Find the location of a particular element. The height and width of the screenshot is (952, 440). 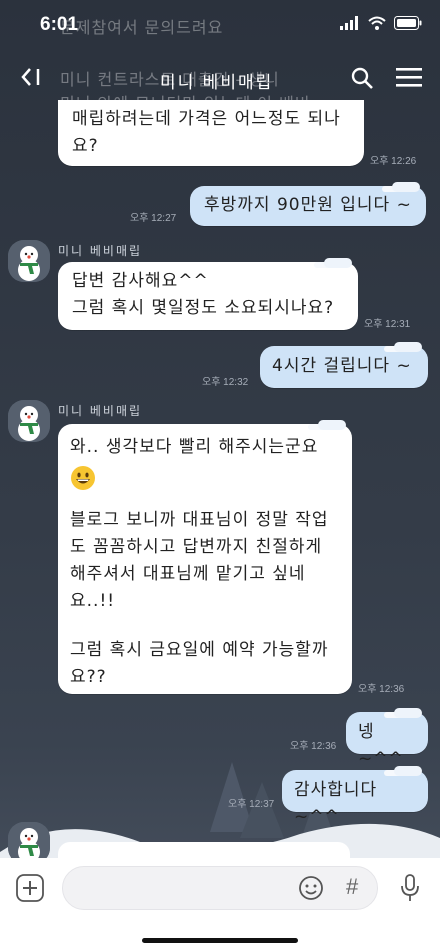

attach-button is located at coordinates (30, 890).